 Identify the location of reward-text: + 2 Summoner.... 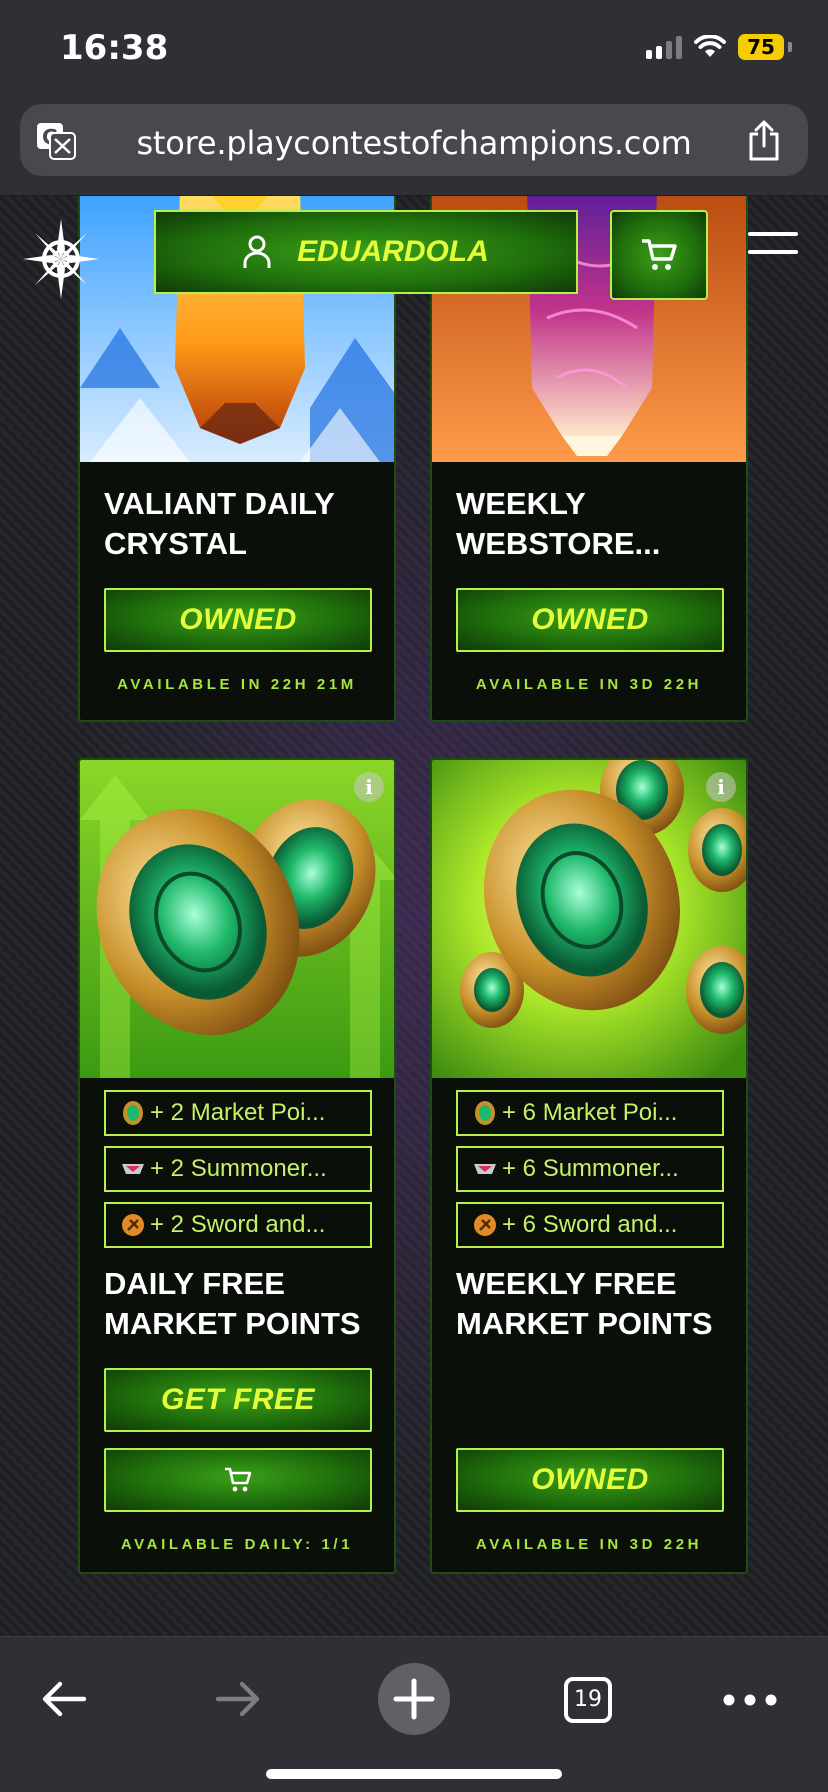
(238, 1168).